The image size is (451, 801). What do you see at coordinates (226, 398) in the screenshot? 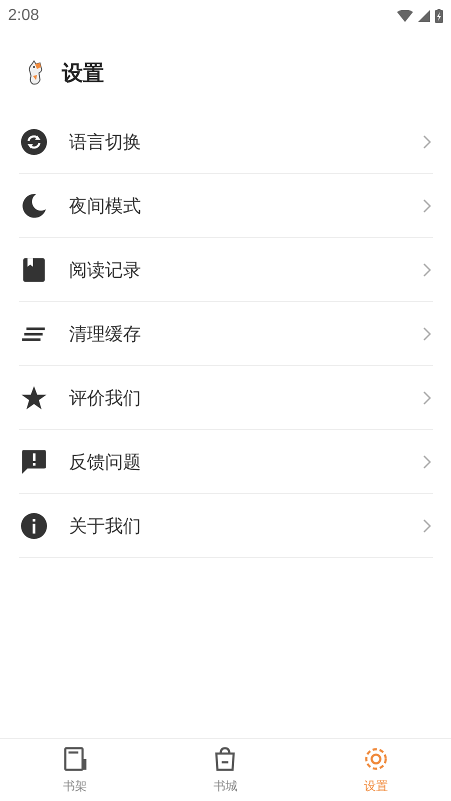
I see `settings-row: 评价我们` at bounding box center [226, 398].